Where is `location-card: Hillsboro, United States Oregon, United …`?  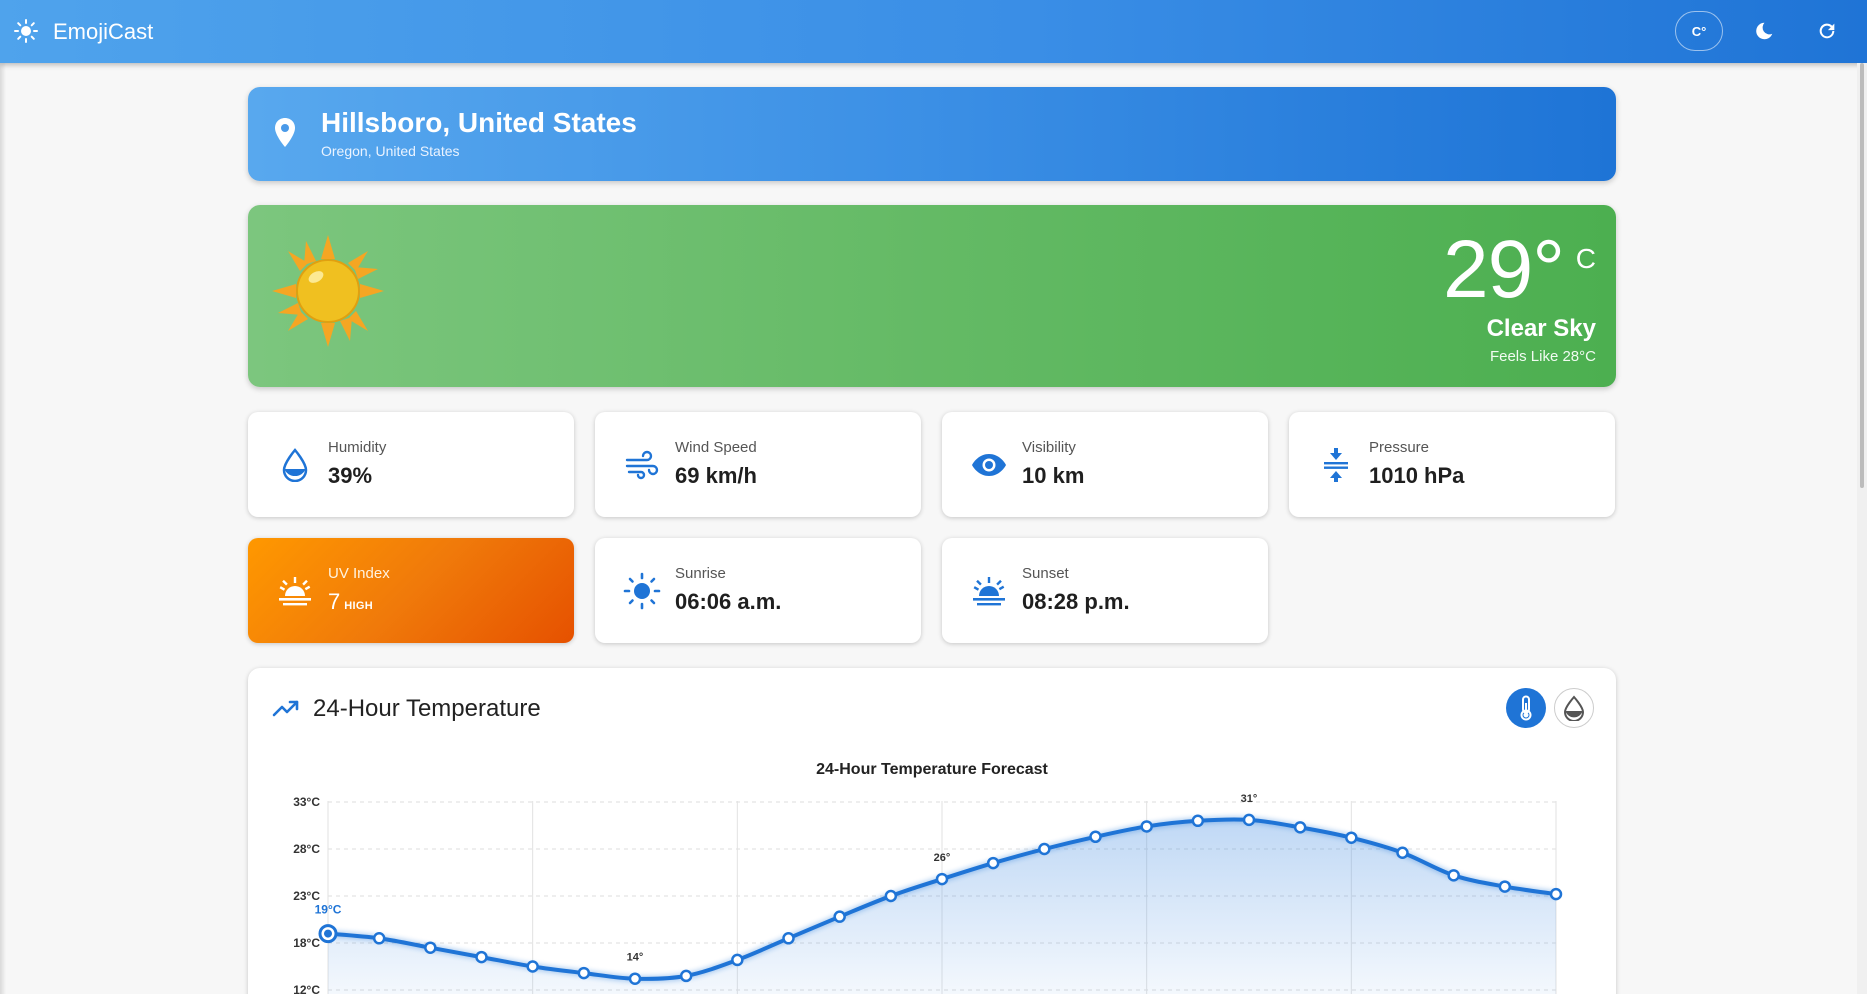
location-card: Hillsboro, United States Oregon, United … is located at coordinates (932, 134).